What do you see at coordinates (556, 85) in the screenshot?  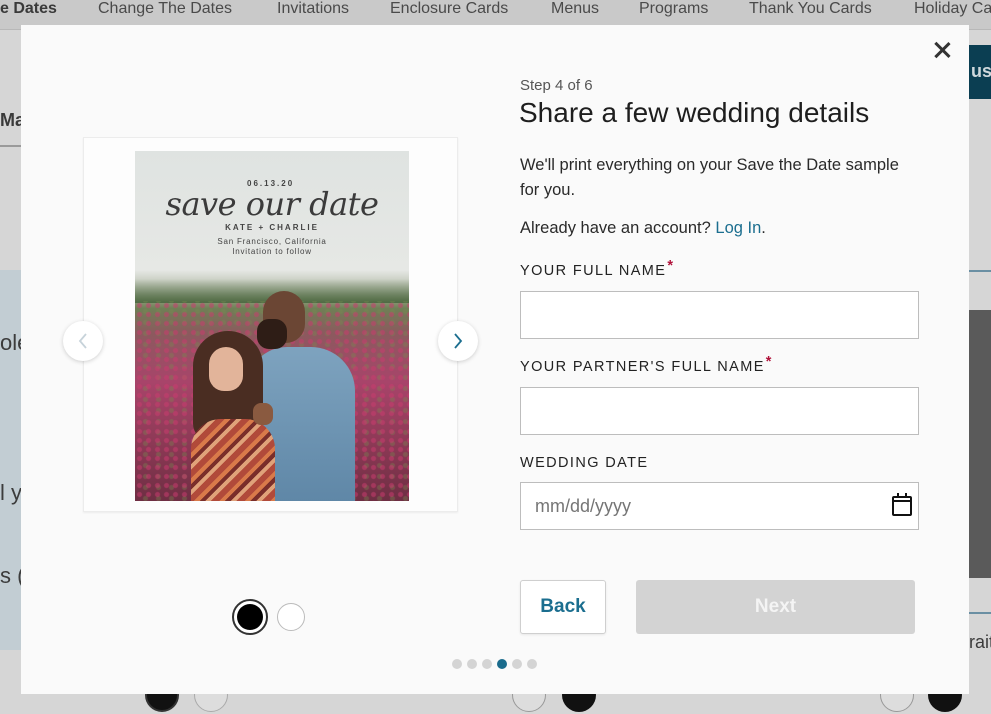 I see `step-label: Step 4 of 6` at bounding box center [556, 85].